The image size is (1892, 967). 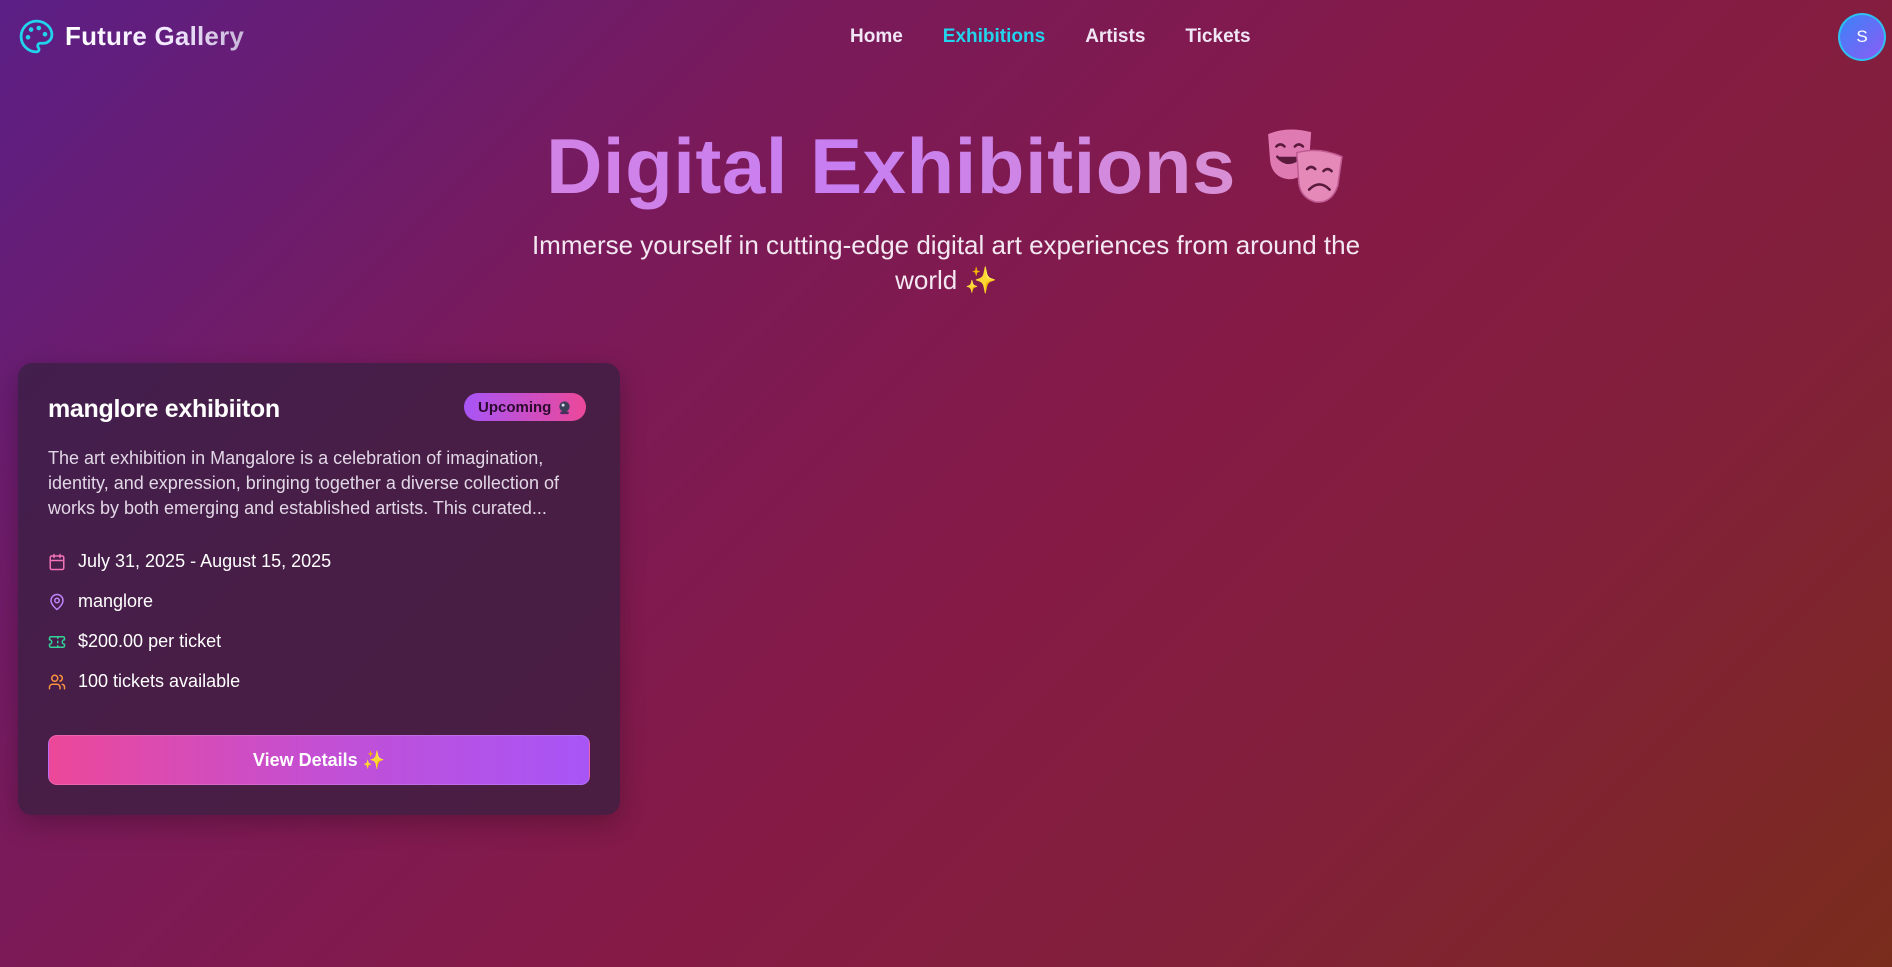 What do you see at coordinates (116, 601) in the screenshot?
I see `exhibition-location: manglore` at bounding box center [116, 601].